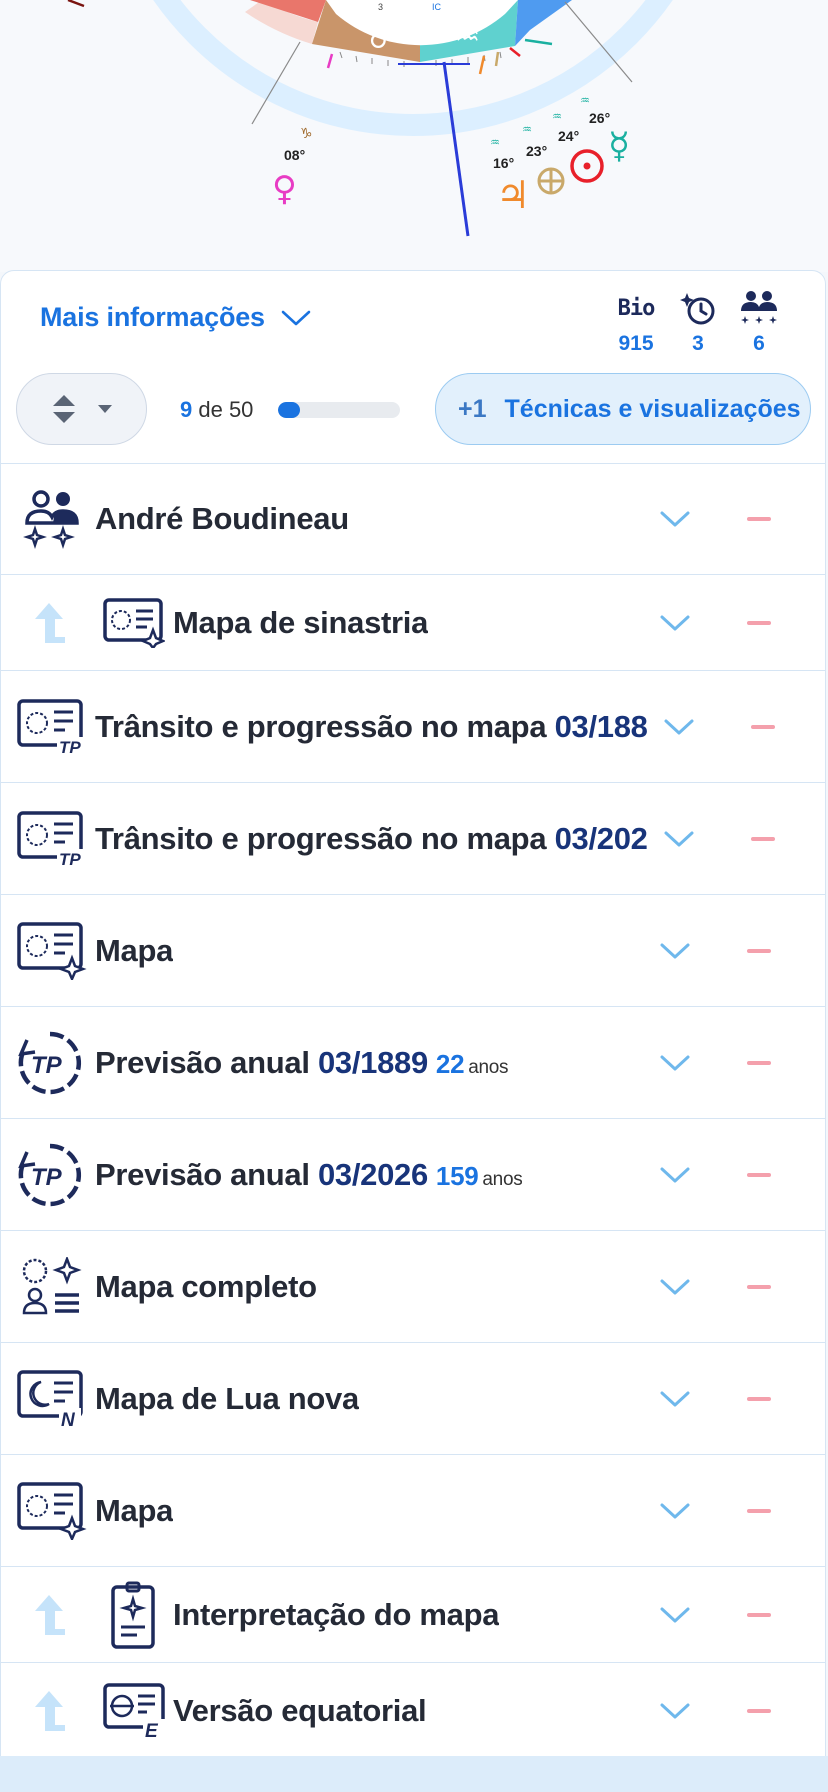  What do you see at coordinates (413, 519) in the screenshot?
I see `list-item-person: André Boudineau` at bounding box center [413, 519].